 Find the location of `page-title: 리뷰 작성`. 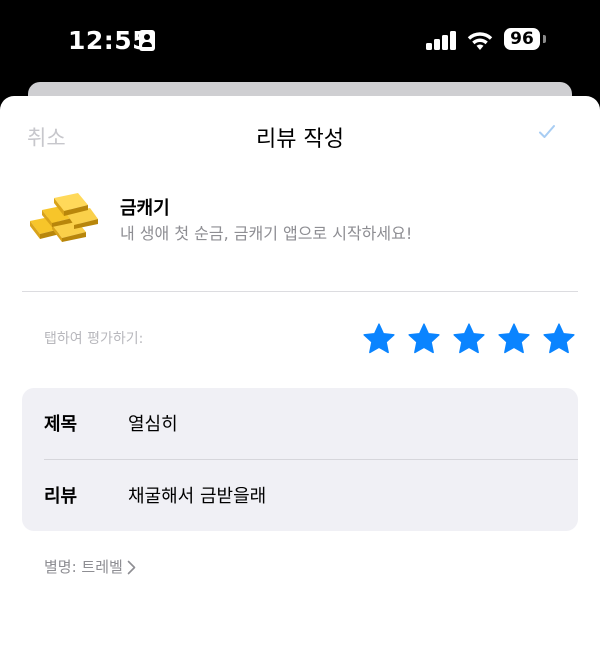

page-title: 리뷰 작성 is located at coordinates (300, 139).